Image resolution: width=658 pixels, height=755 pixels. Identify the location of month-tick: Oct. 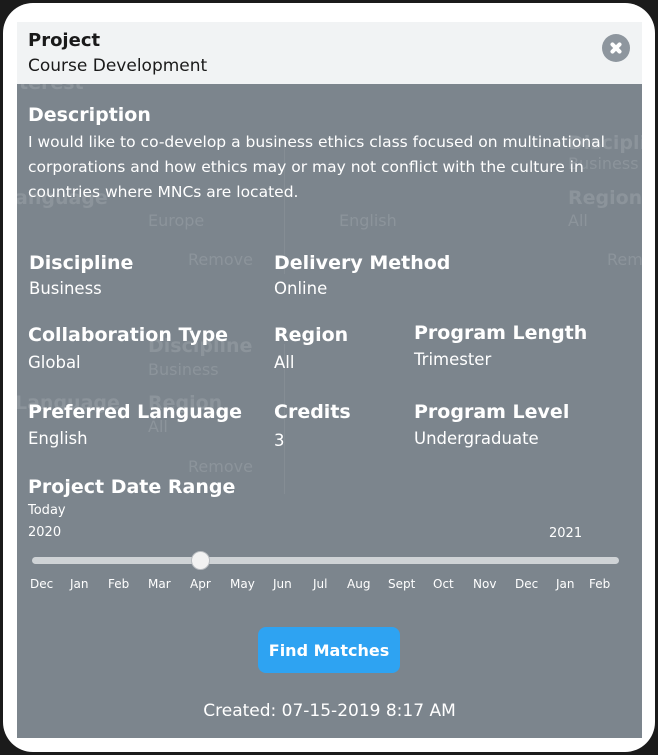
(443, 584).